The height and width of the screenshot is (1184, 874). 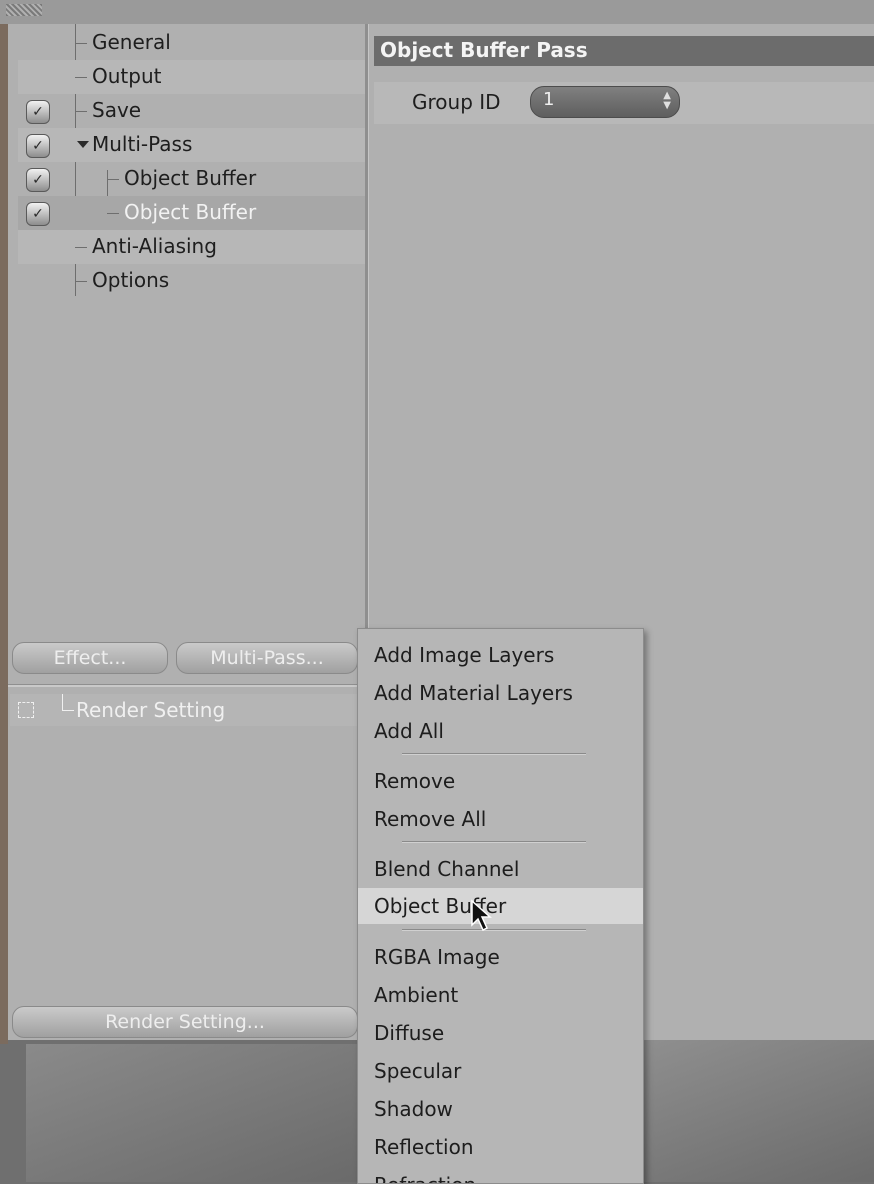 What do you see at coordinates (500, 1147) in the screenshot?
I see `menu-item-reflection: Reflection` at bounding box center [500, 1147].